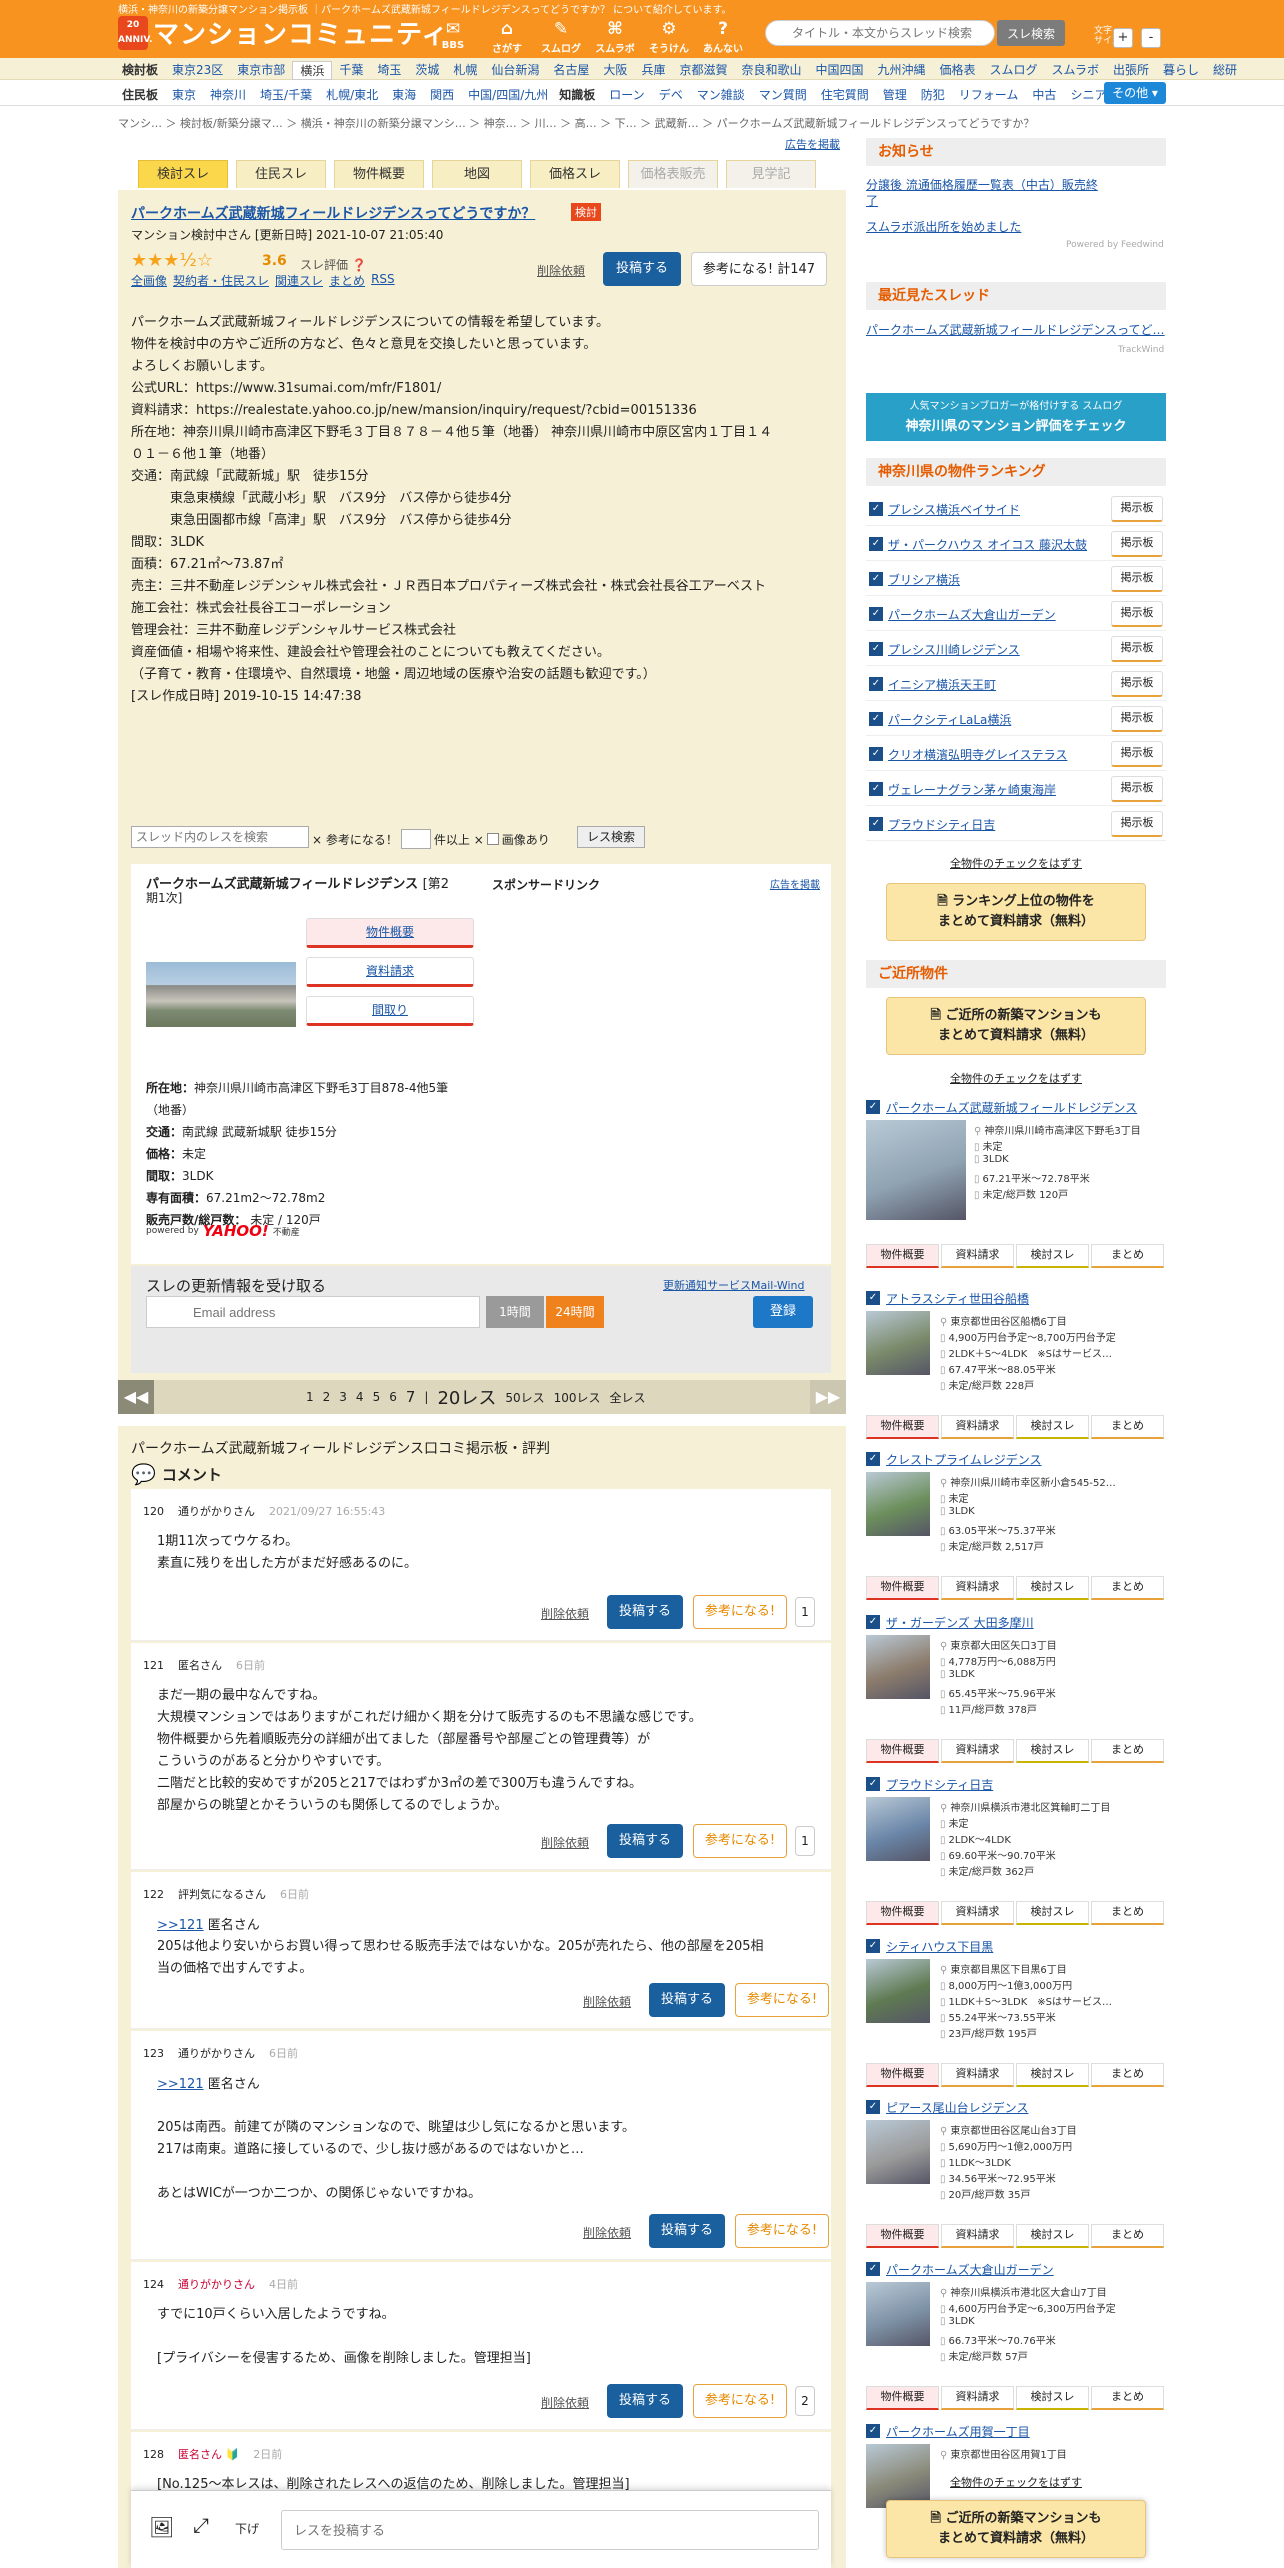 The image size is (1284, 2568). What do you see at coordinates (771, 70) in the screenshot?
I see `nav1-item: 奈良和歌山` at bounding box center [771, 70].